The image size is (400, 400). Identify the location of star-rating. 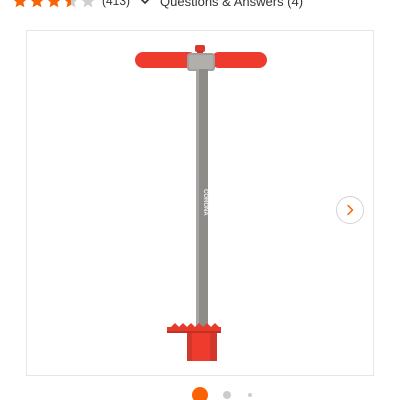
(54, 4).